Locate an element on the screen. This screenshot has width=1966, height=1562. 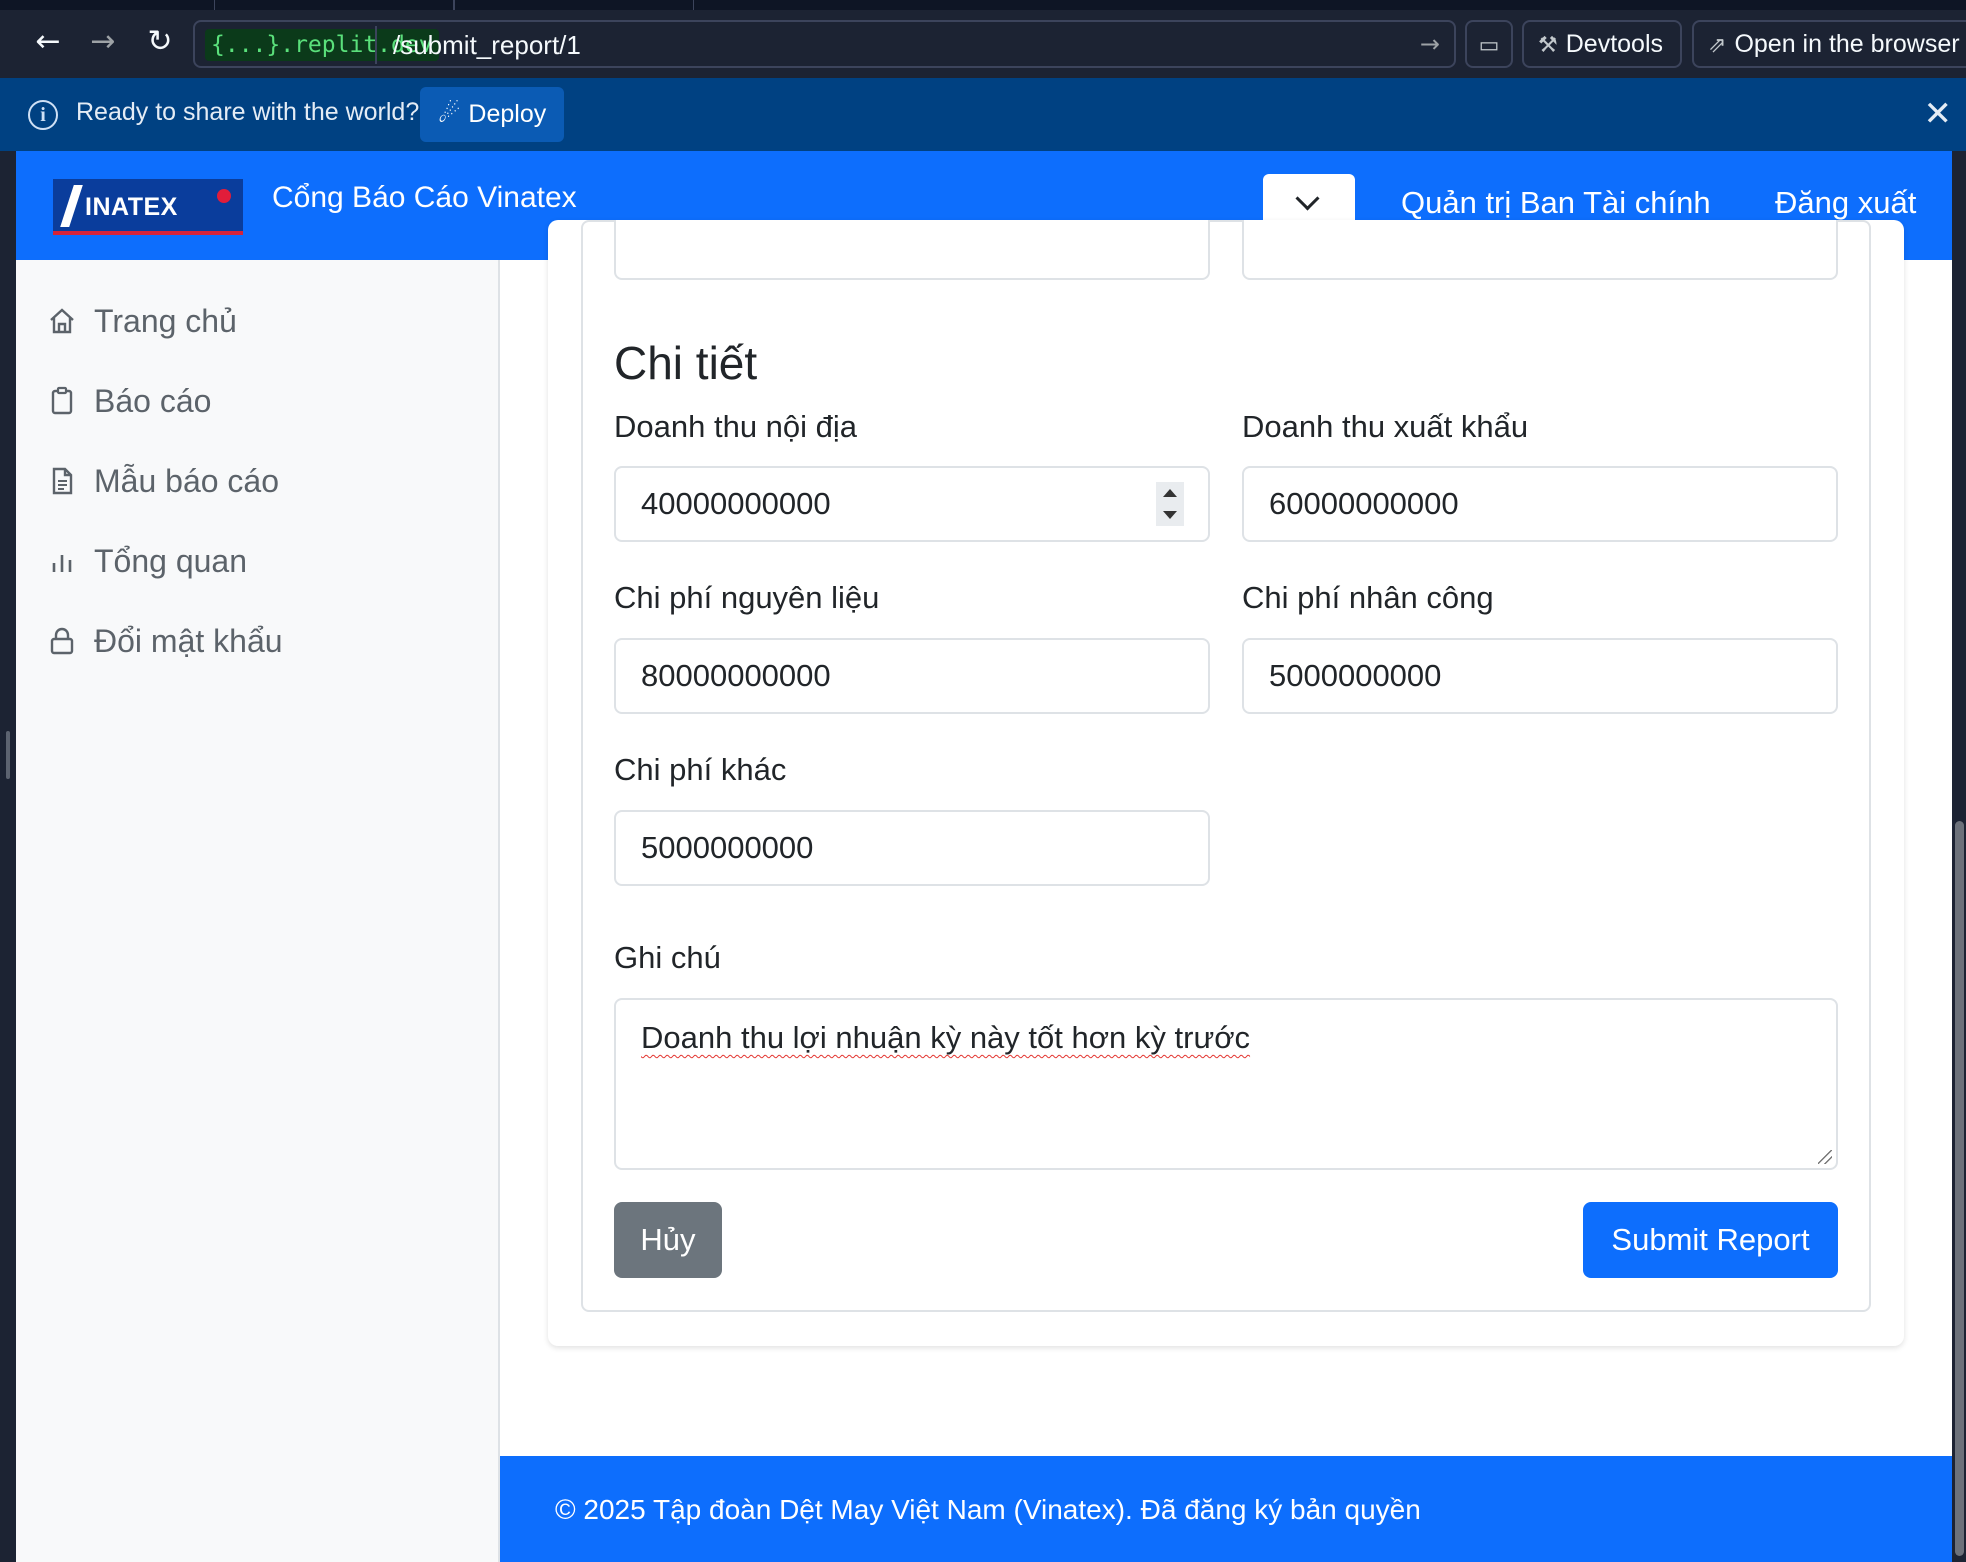
monitor-icon: ▭ is located at coordinates (1489, 44).